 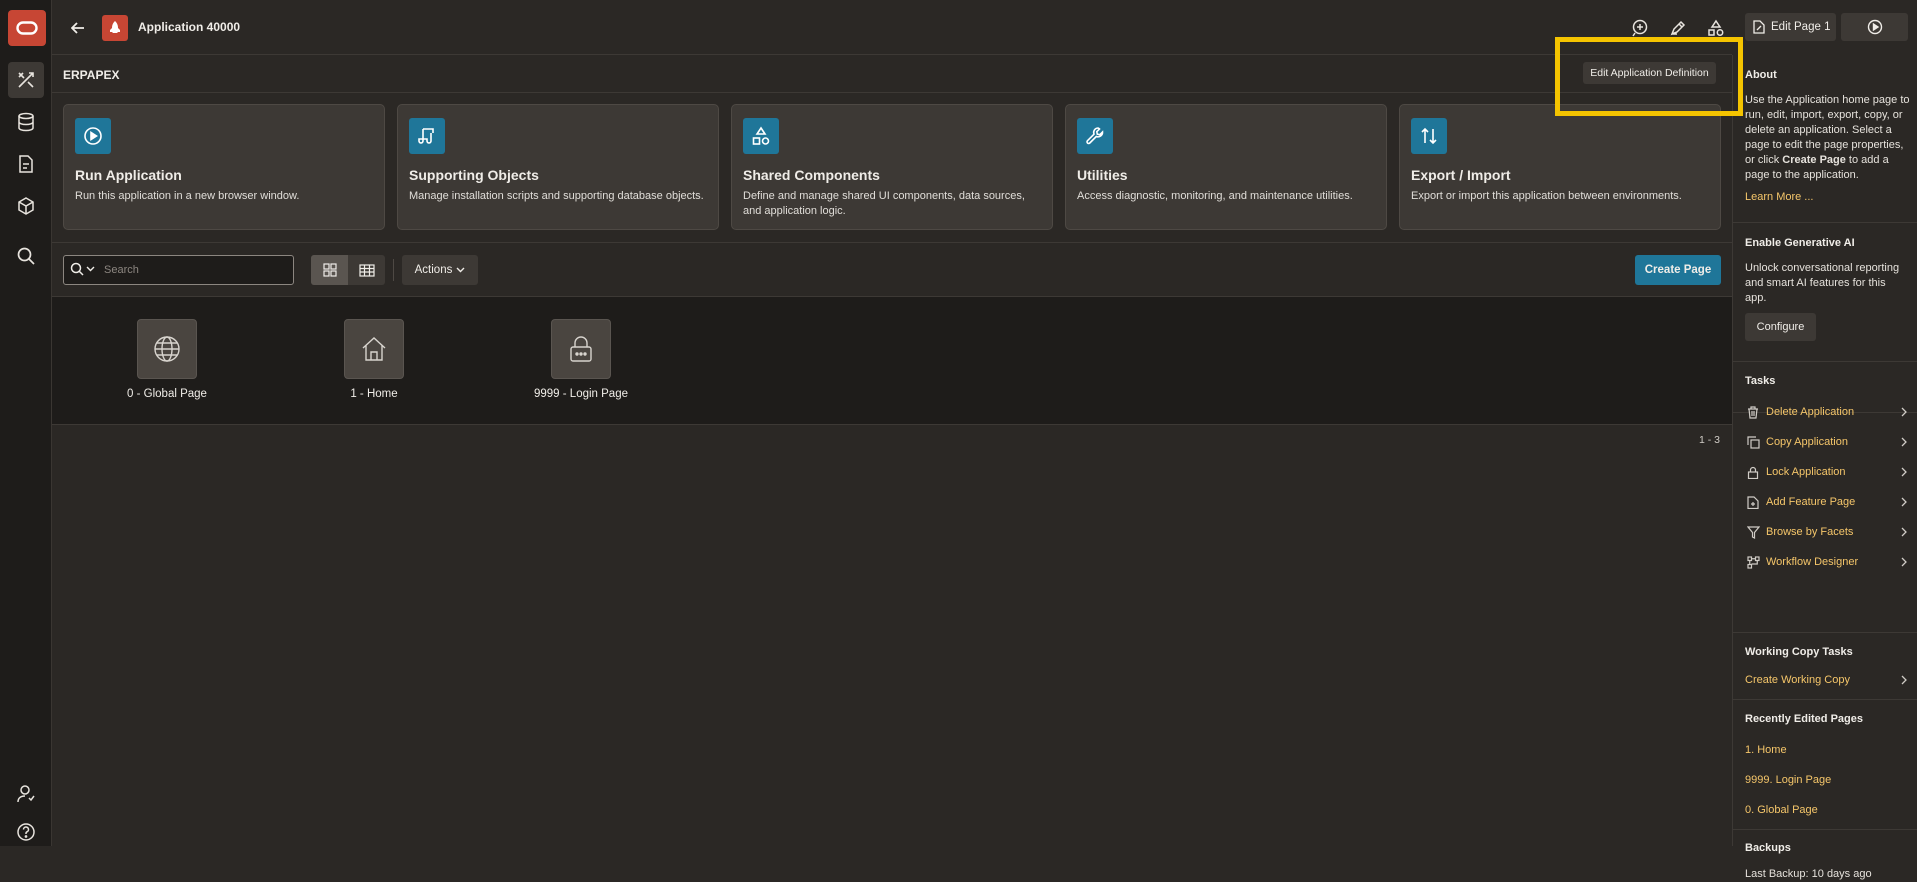 I want to click on page-tile-login: 9999 - Login Page, so click(x=581, y=359).